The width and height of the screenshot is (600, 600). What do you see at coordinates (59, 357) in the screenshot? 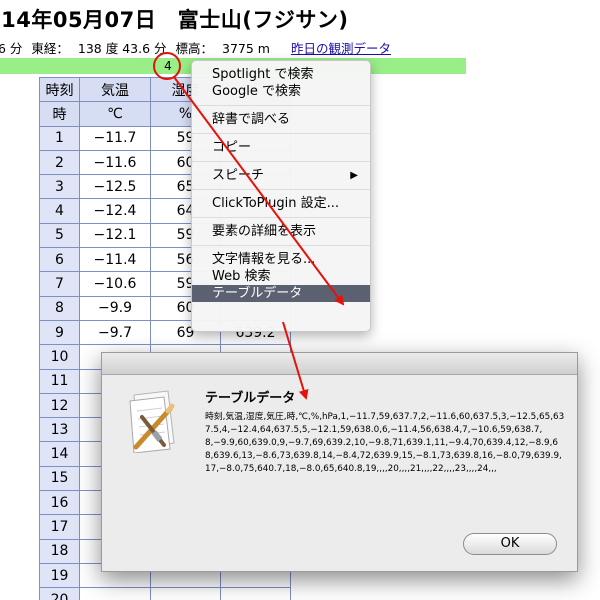
I see `table-cell: 10` at bounding box center [59, 357].